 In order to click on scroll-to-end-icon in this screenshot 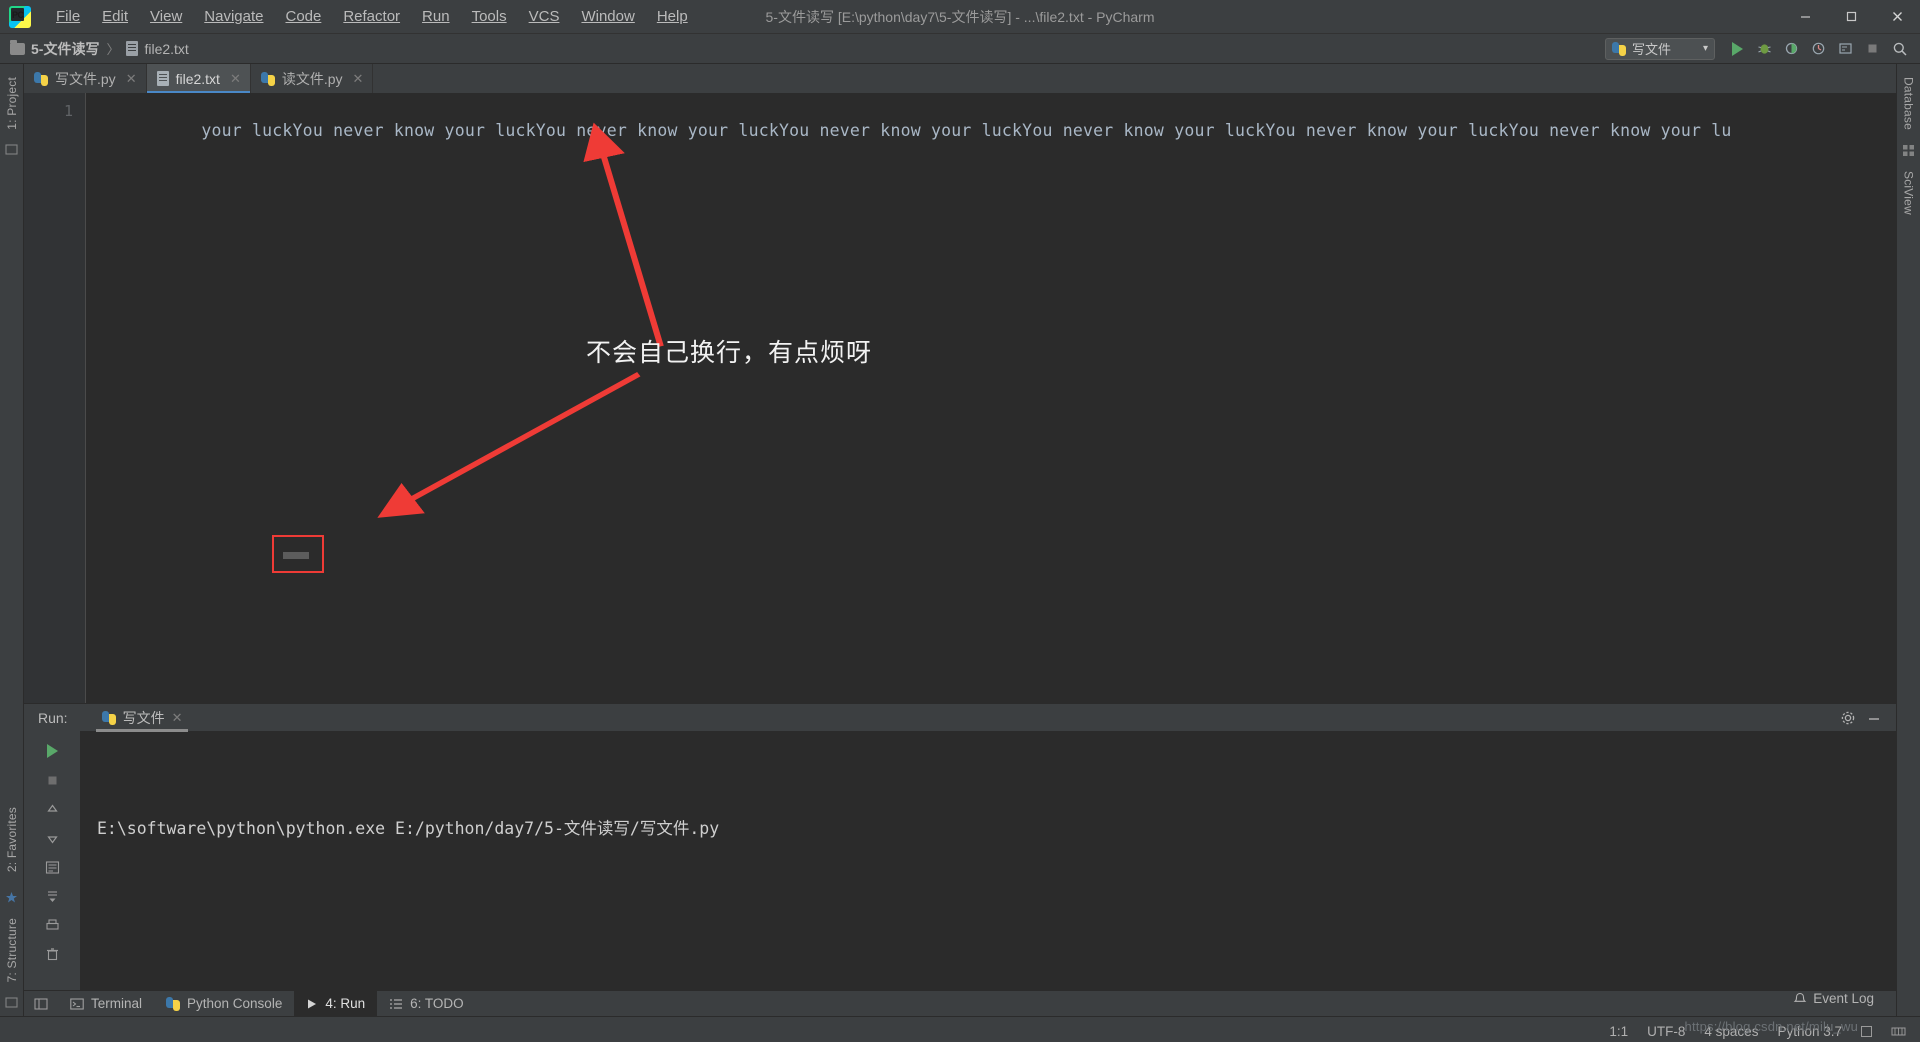, I will do `click(52, 896)`.